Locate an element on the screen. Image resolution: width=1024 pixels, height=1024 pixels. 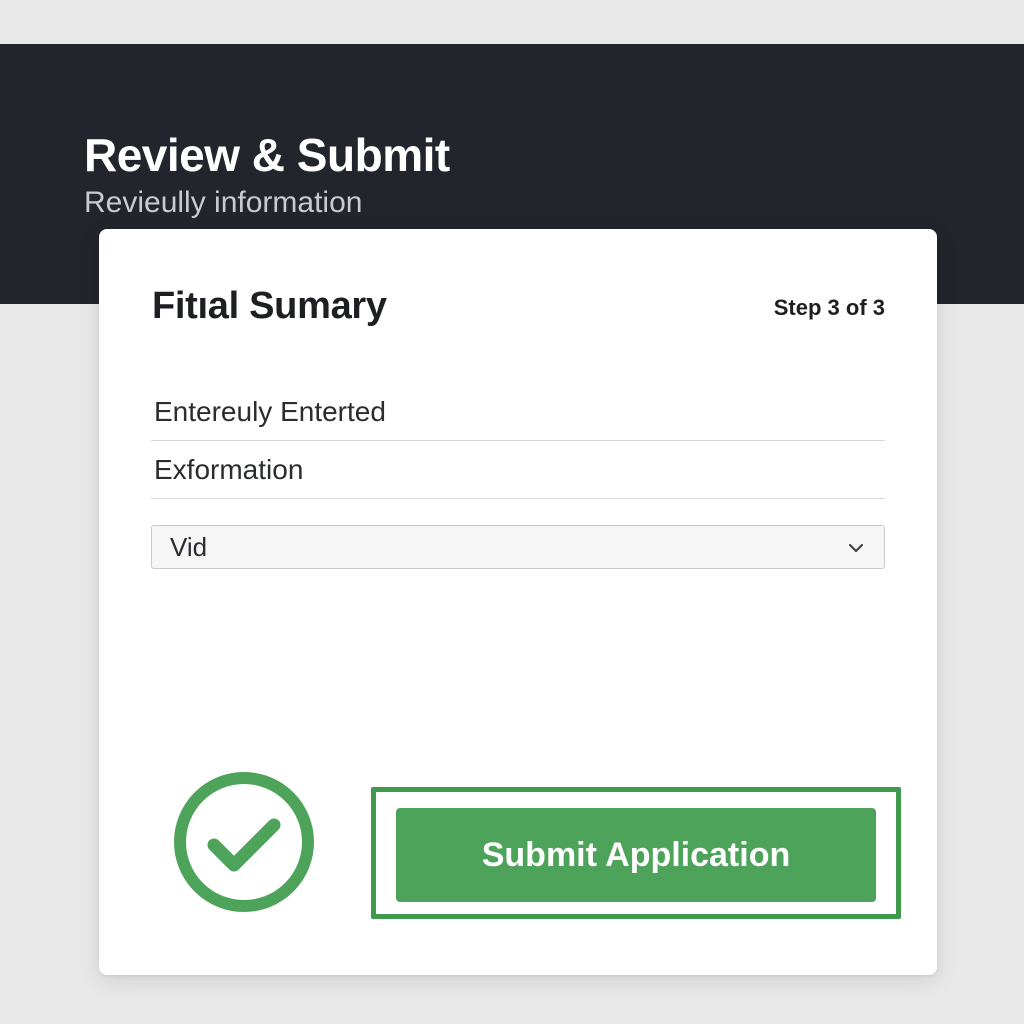
page-title: Review & Submit is located at coordinates (267, 155).